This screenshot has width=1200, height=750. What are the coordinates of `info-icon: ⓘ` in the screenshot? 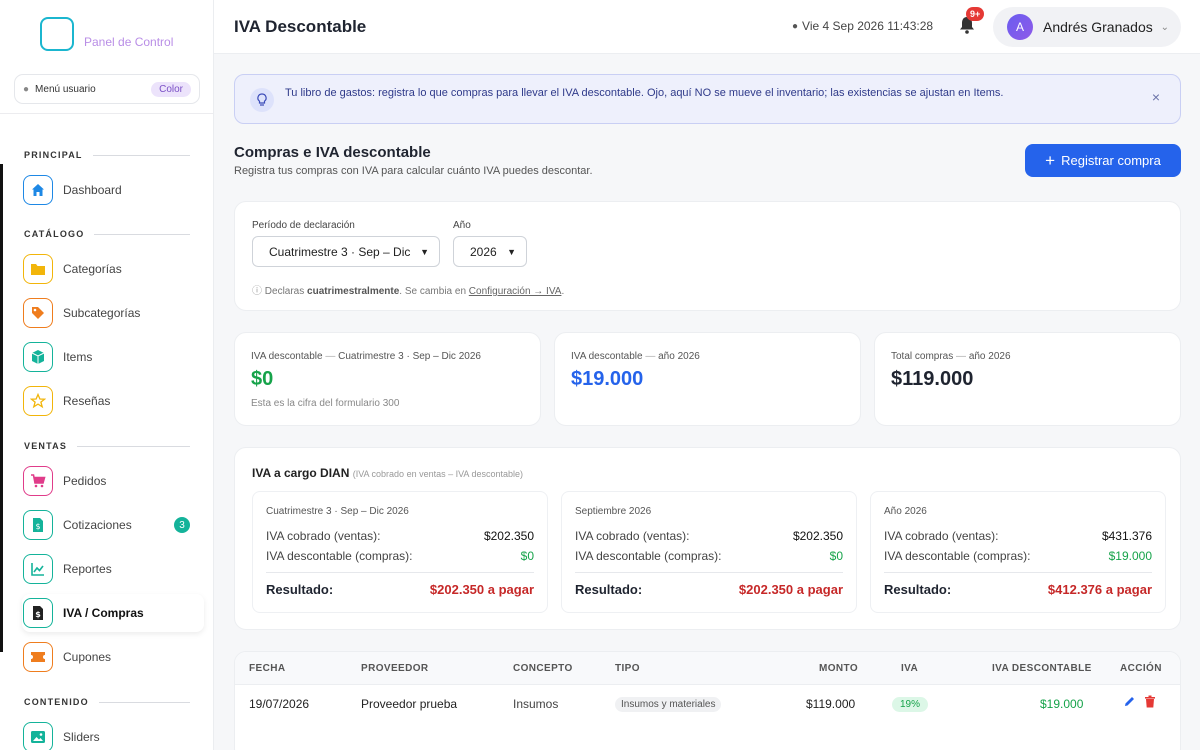 It's located at (257, 291).